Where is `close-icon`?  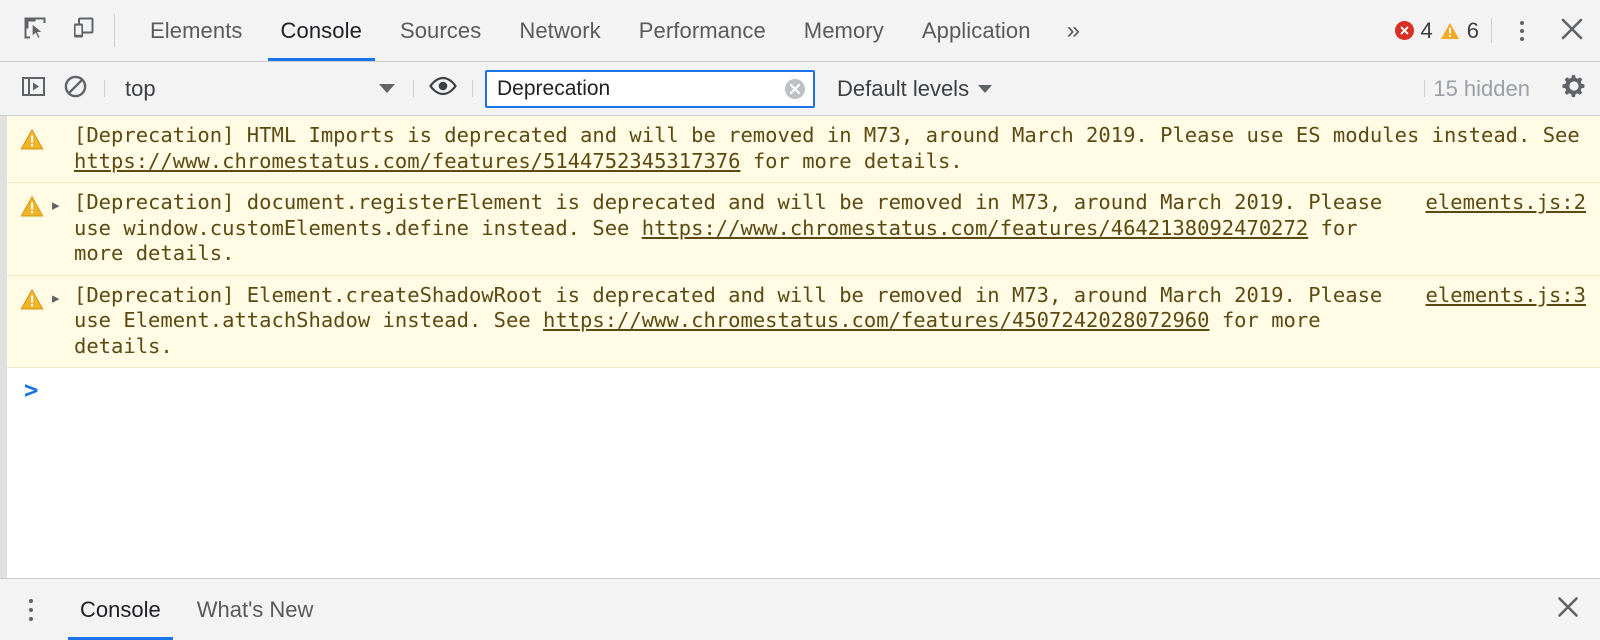 close-icon is located at coordinates (1572, 31).